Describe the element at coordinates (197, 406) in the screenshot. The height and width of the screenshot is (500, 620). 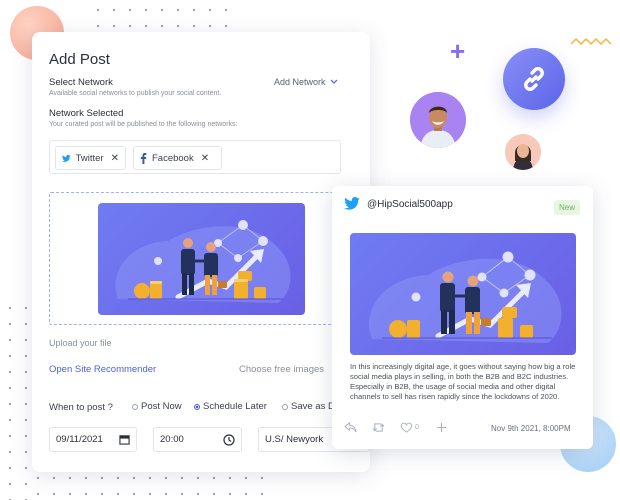
I see `radio-selected-icon` at that location.